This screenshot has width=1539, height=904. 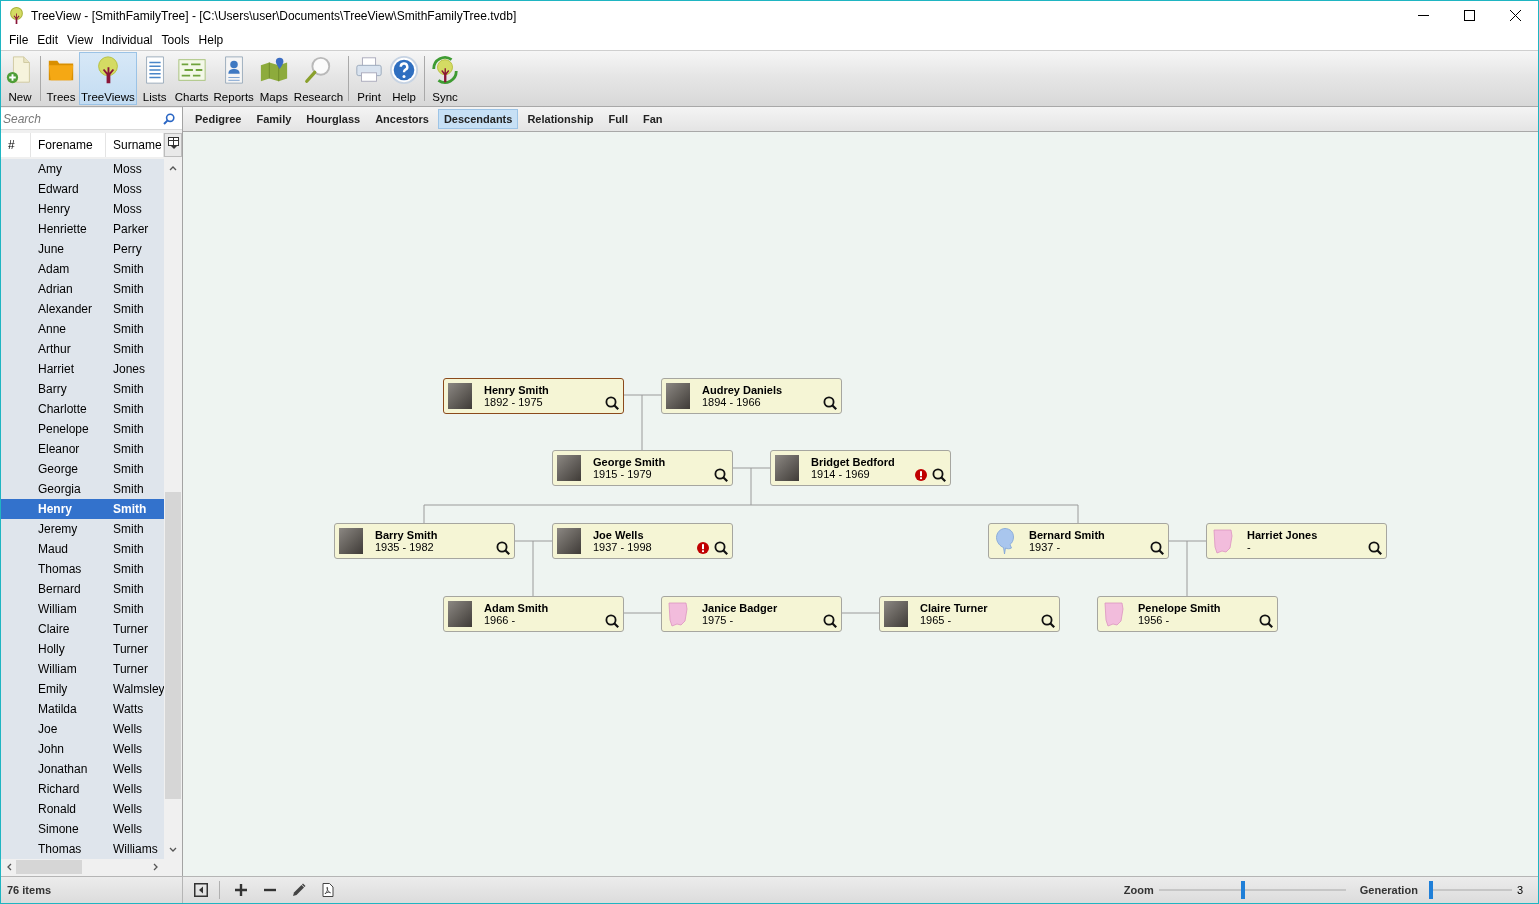 What do you see at coordinates (82, 569) in the screenshot?
I see `list-row: Thomas Smith` at bounding box center [82, 569].